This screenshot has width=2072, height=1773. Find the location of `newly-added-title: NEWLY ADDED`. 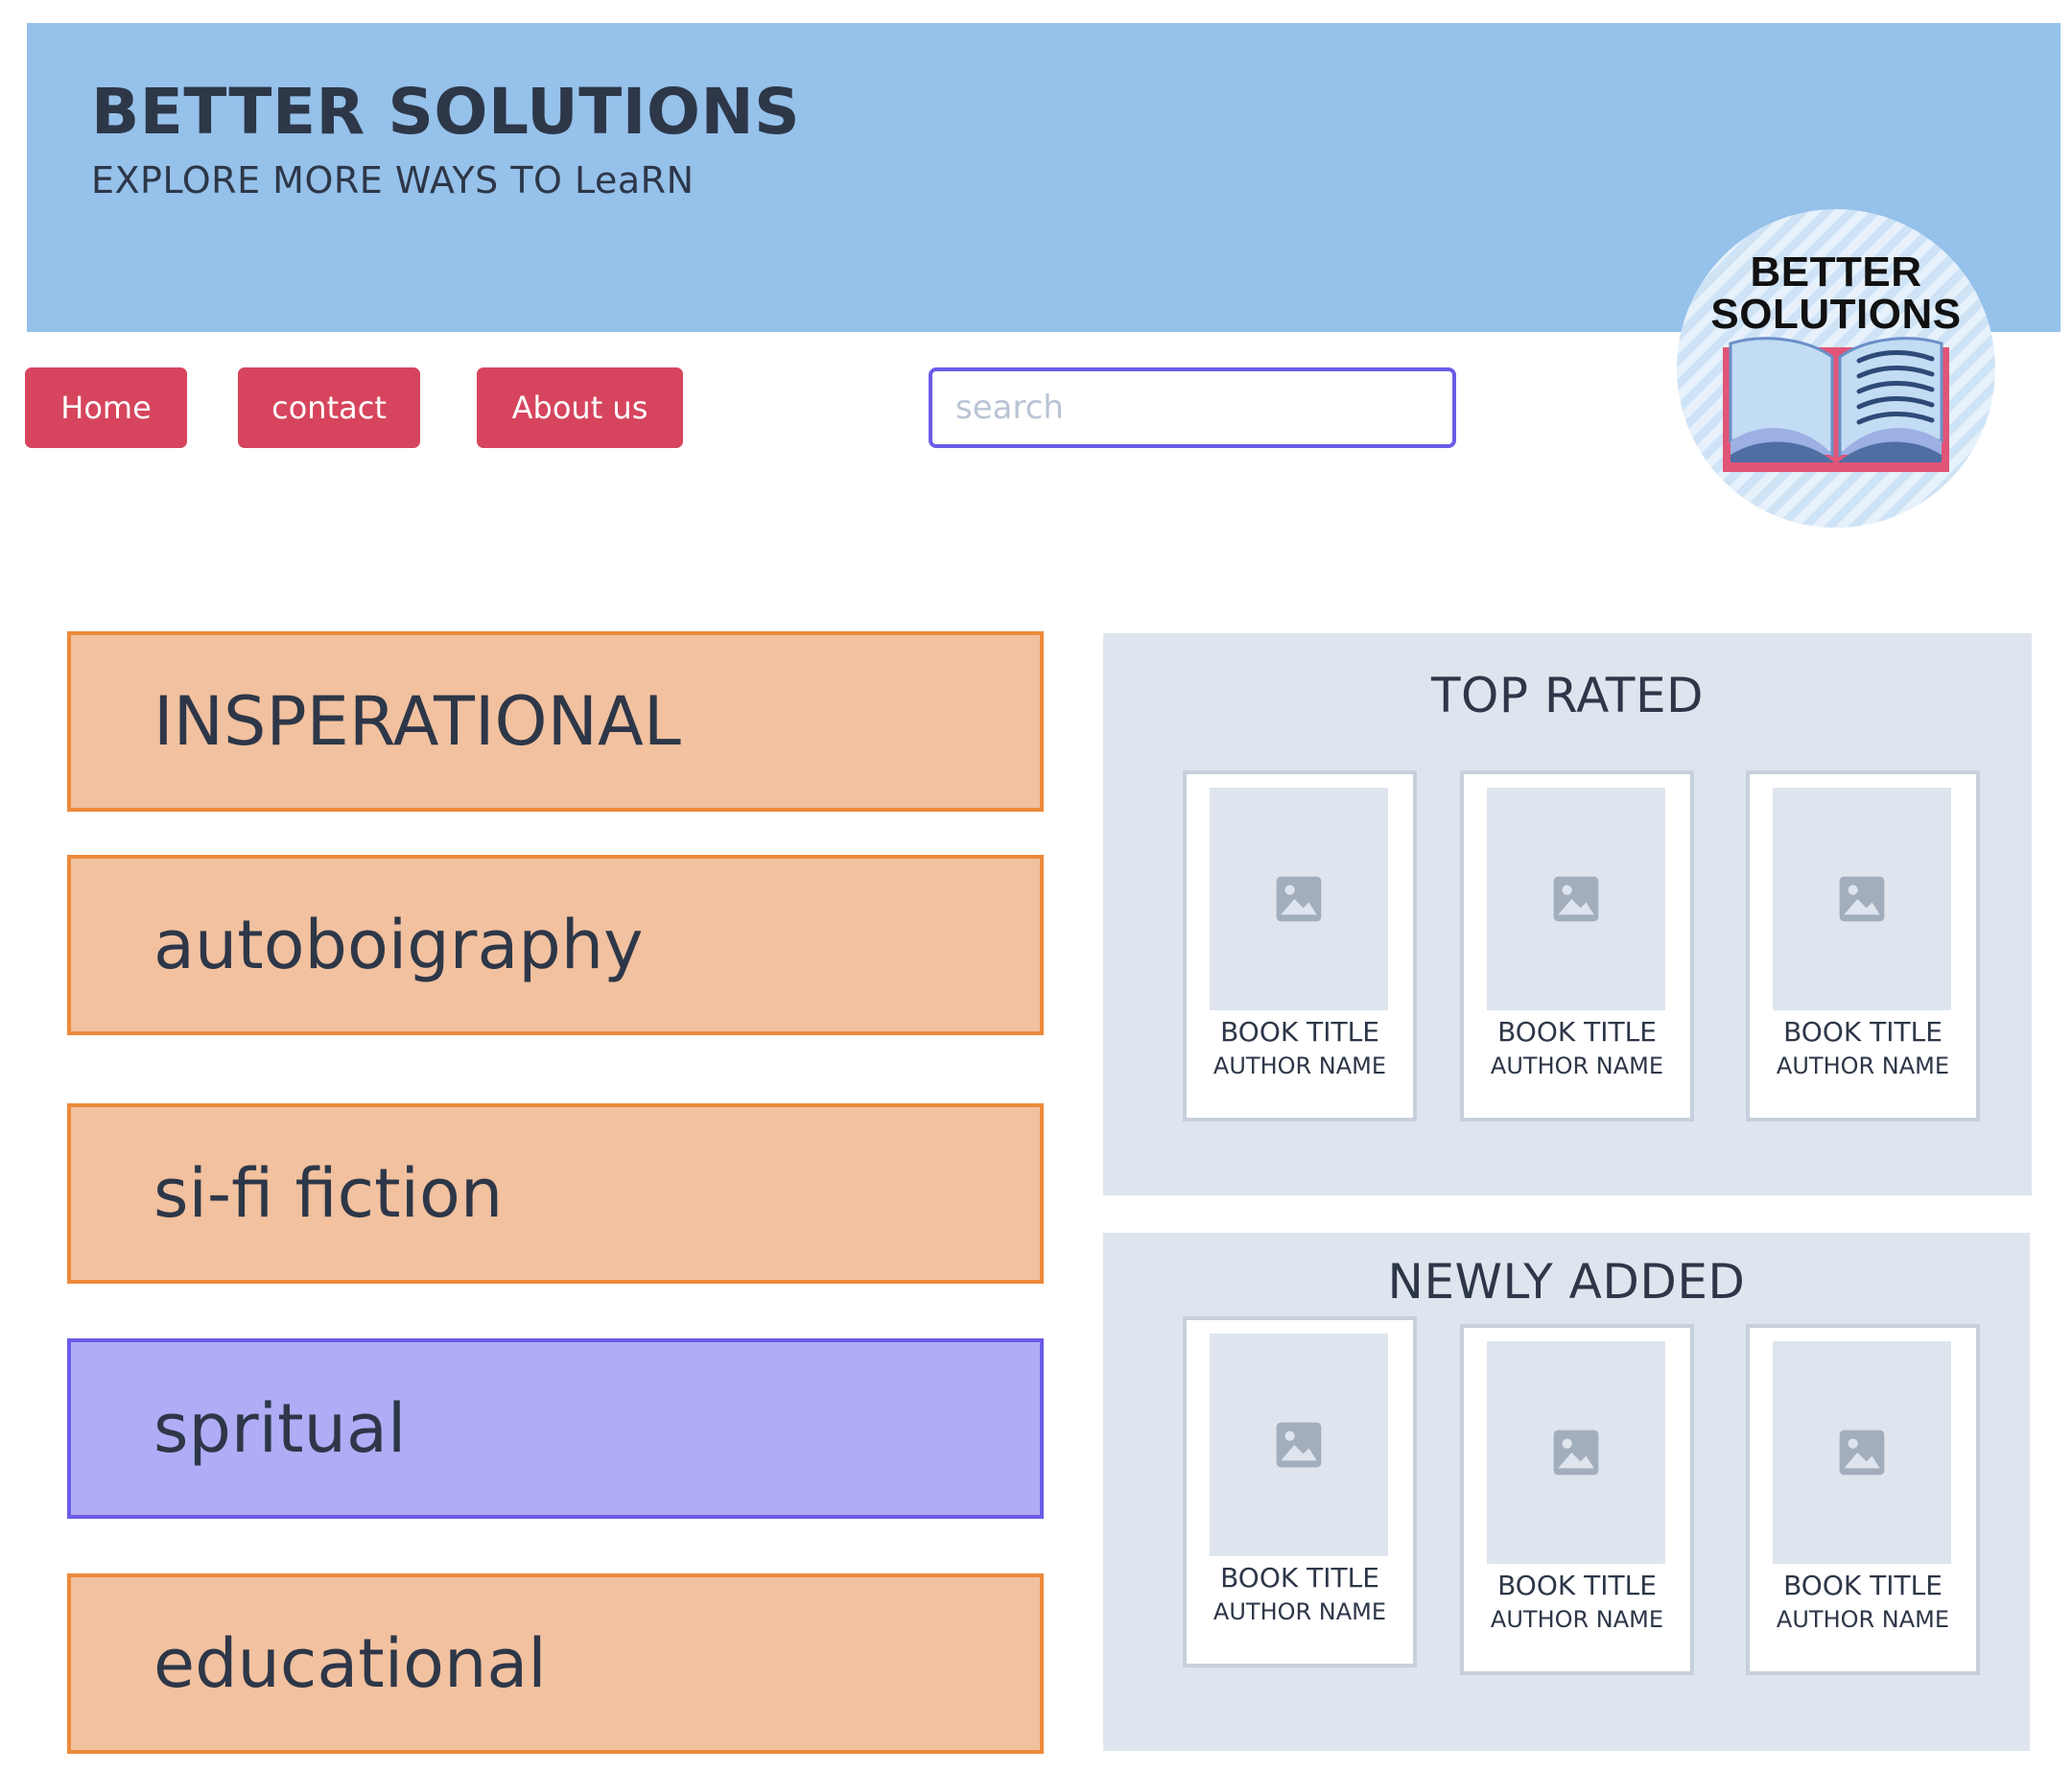

newly-added-title: NEWLY ADDED is located at coordinates (1566, 1282).